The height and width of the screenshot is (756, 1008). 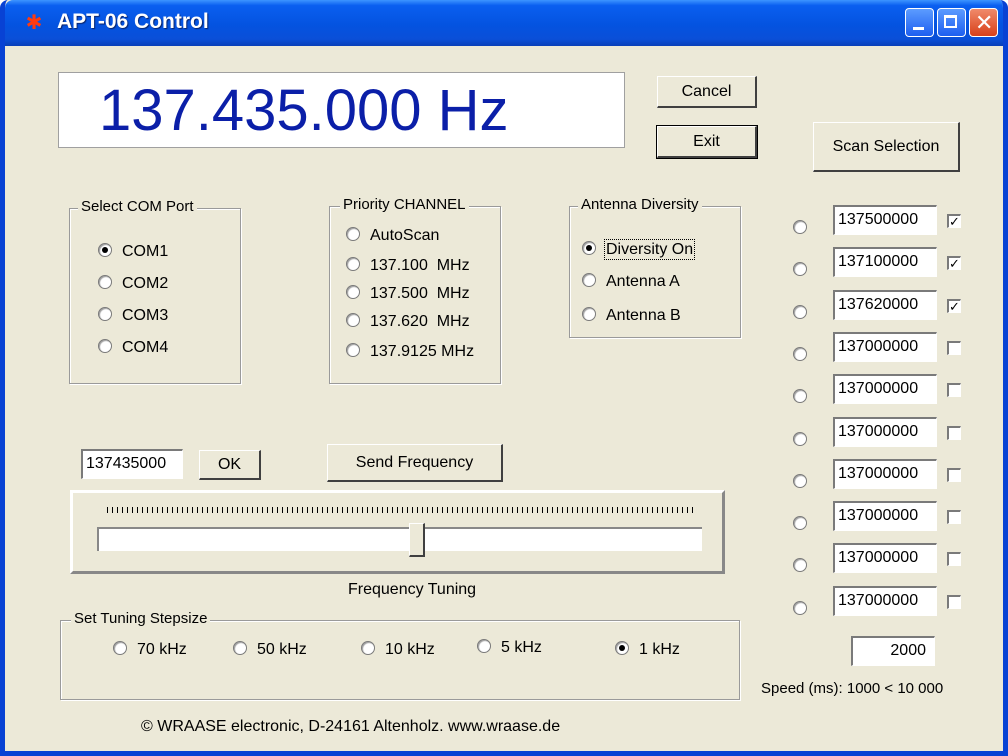 I want to click on com-port-option: COM2, so click(x=133, y=287).